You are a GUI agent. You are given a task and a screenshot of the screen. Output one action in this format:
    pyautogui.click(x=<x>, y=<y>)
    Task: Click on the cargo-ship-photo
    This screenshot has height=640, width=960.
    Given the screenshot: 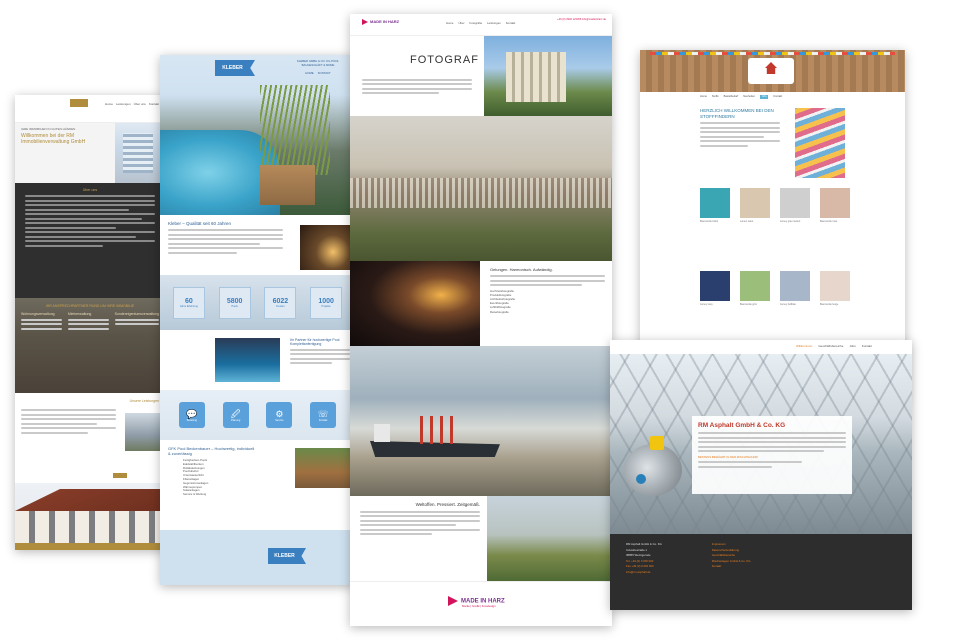 What is the action you would take?
    pyautogui.click(x=481, y=421)
    